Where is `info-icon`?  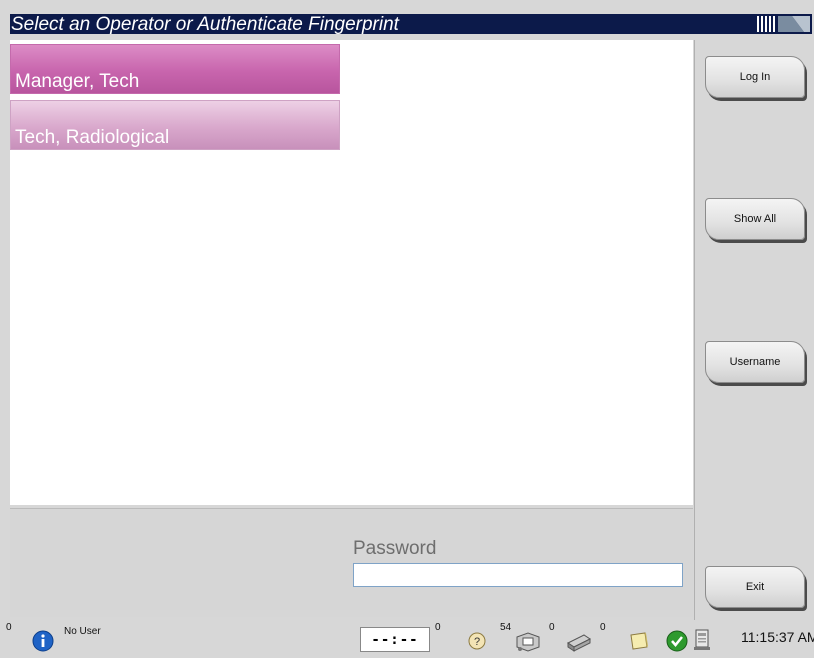 info-icon is located at coordinates (43, 641).